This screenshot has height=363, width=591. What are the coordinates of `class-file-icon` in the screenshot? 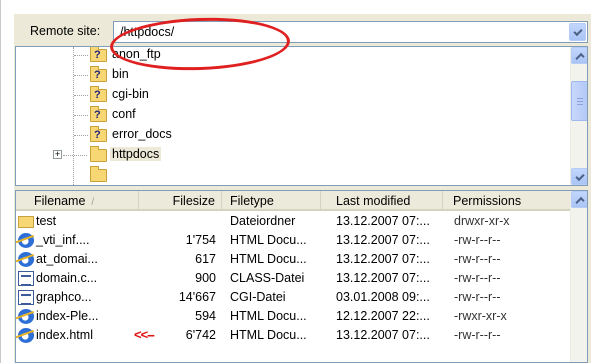 It's located at (26, 278).